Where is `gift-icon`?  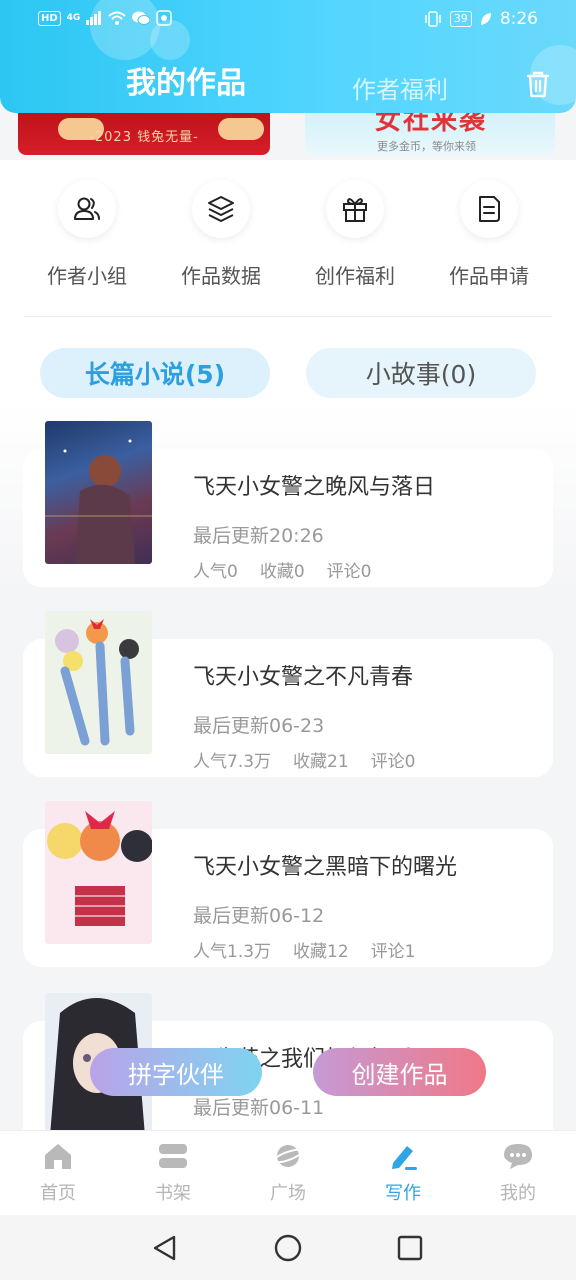
gift-icon is located at coordinates (355, 210).